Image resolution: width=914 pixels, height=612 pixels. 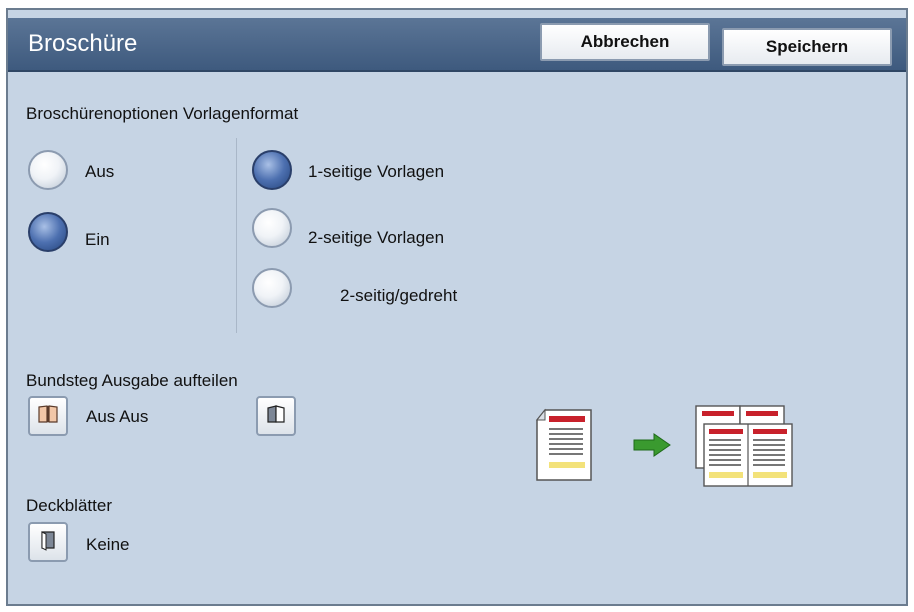 I want to click on covers-value: Keine, so click(x=108, y=544).